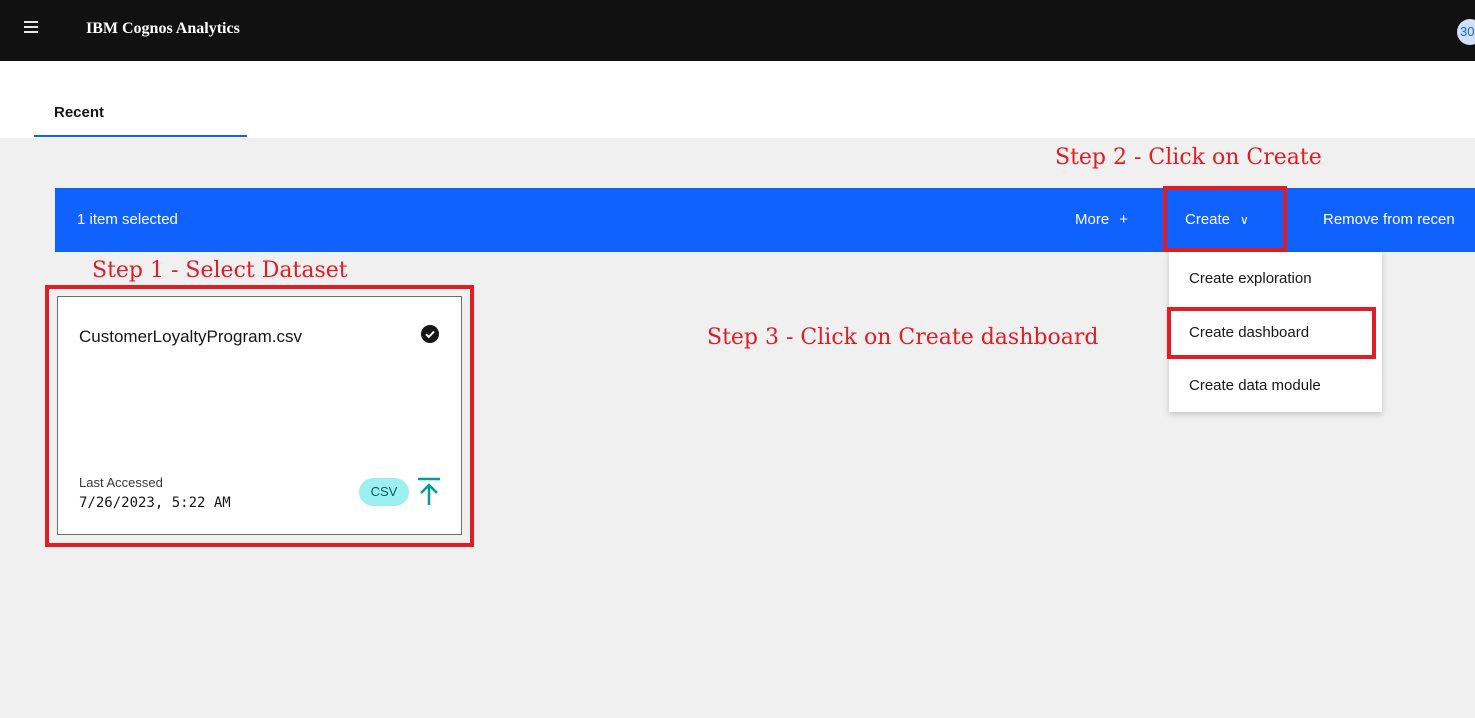  Describe the element at coordinates (79, 112) in the screenshot. I see `tab-recent-label: Recent` at that location.